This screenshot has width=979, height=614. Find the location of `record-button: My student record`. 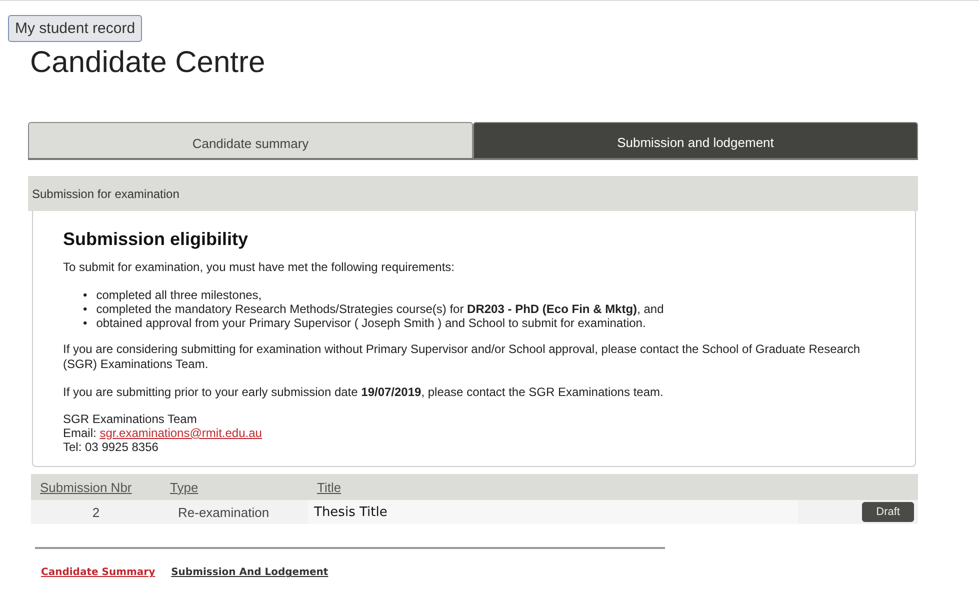

record-button: My student record is located at coordinates (75, 28).